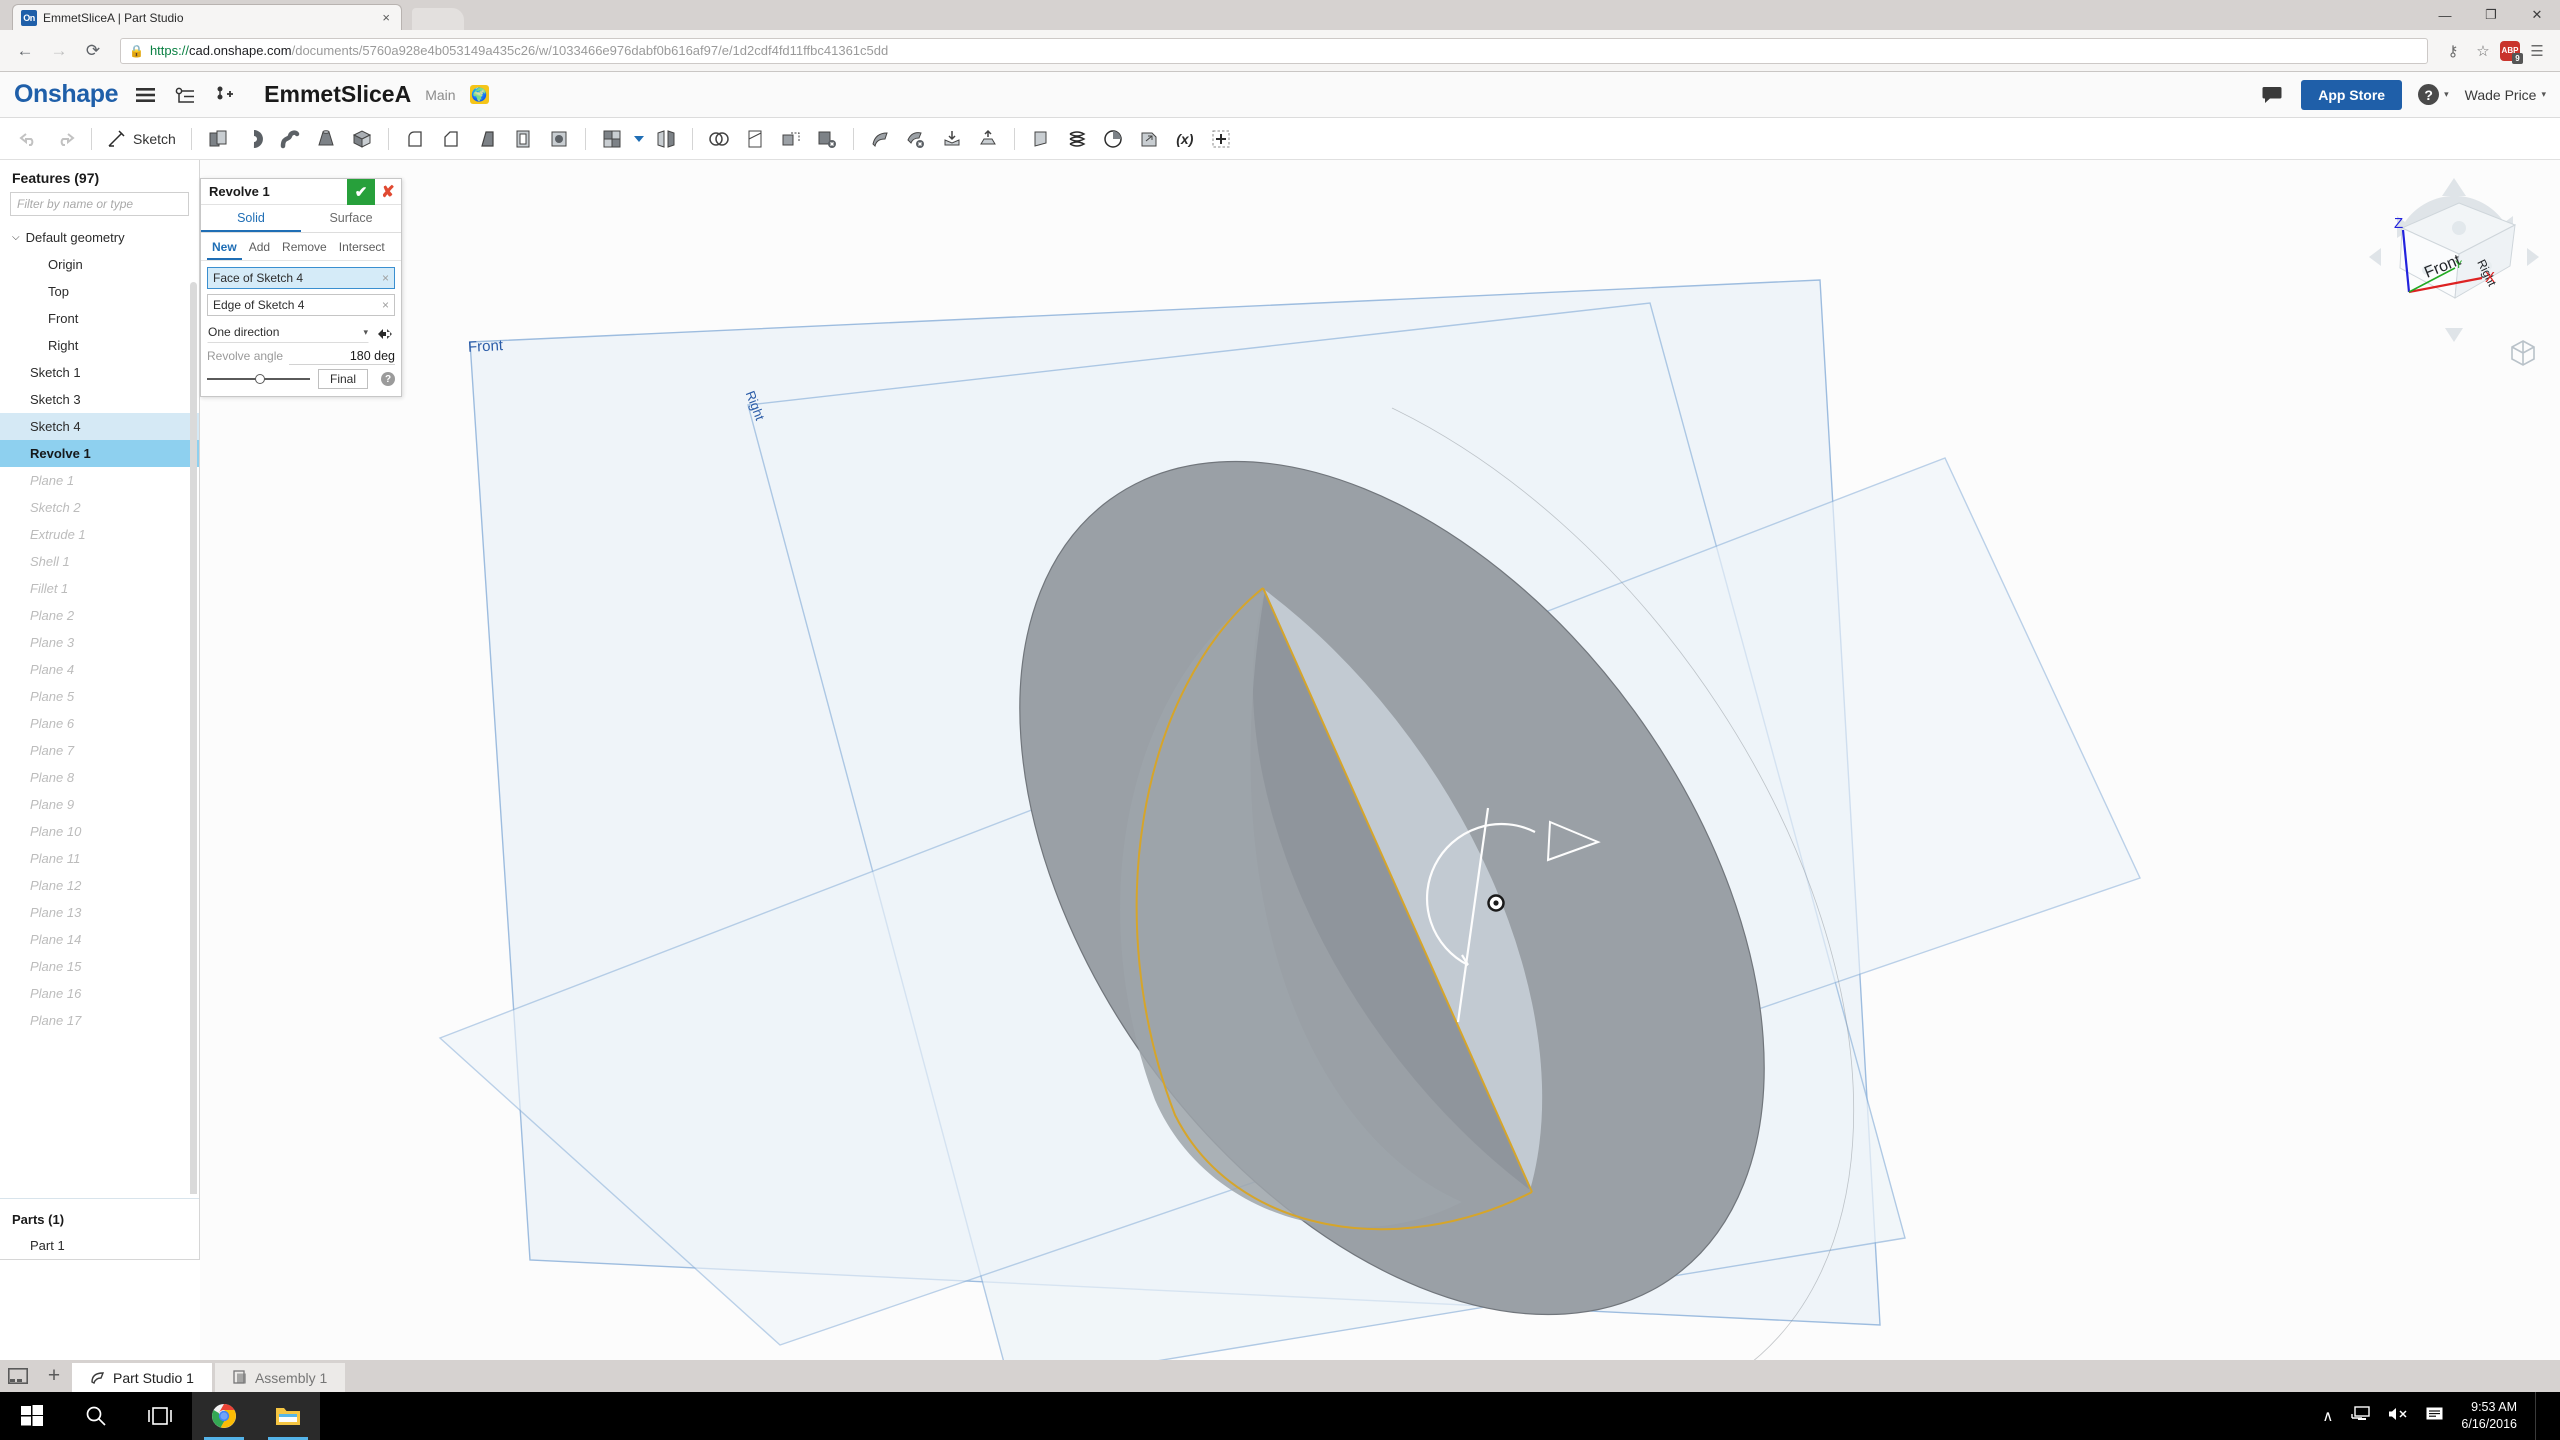 Image resolution: width=2560 pixels, height=1440 pixels. Describe the element at coordinates (99, 966) in the screenshot. I see `tree-item-plane-15: Plane 15` at that location.